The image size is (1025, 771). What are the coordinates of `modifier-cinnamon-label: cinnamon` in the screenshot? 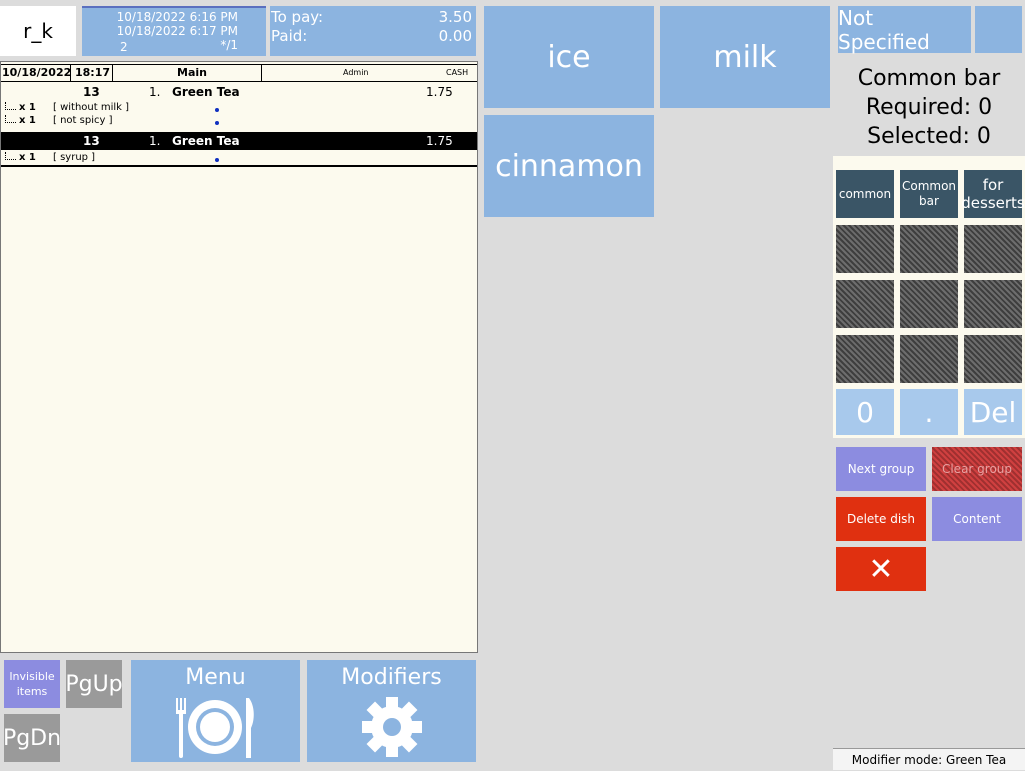 It's located at (569, 166).